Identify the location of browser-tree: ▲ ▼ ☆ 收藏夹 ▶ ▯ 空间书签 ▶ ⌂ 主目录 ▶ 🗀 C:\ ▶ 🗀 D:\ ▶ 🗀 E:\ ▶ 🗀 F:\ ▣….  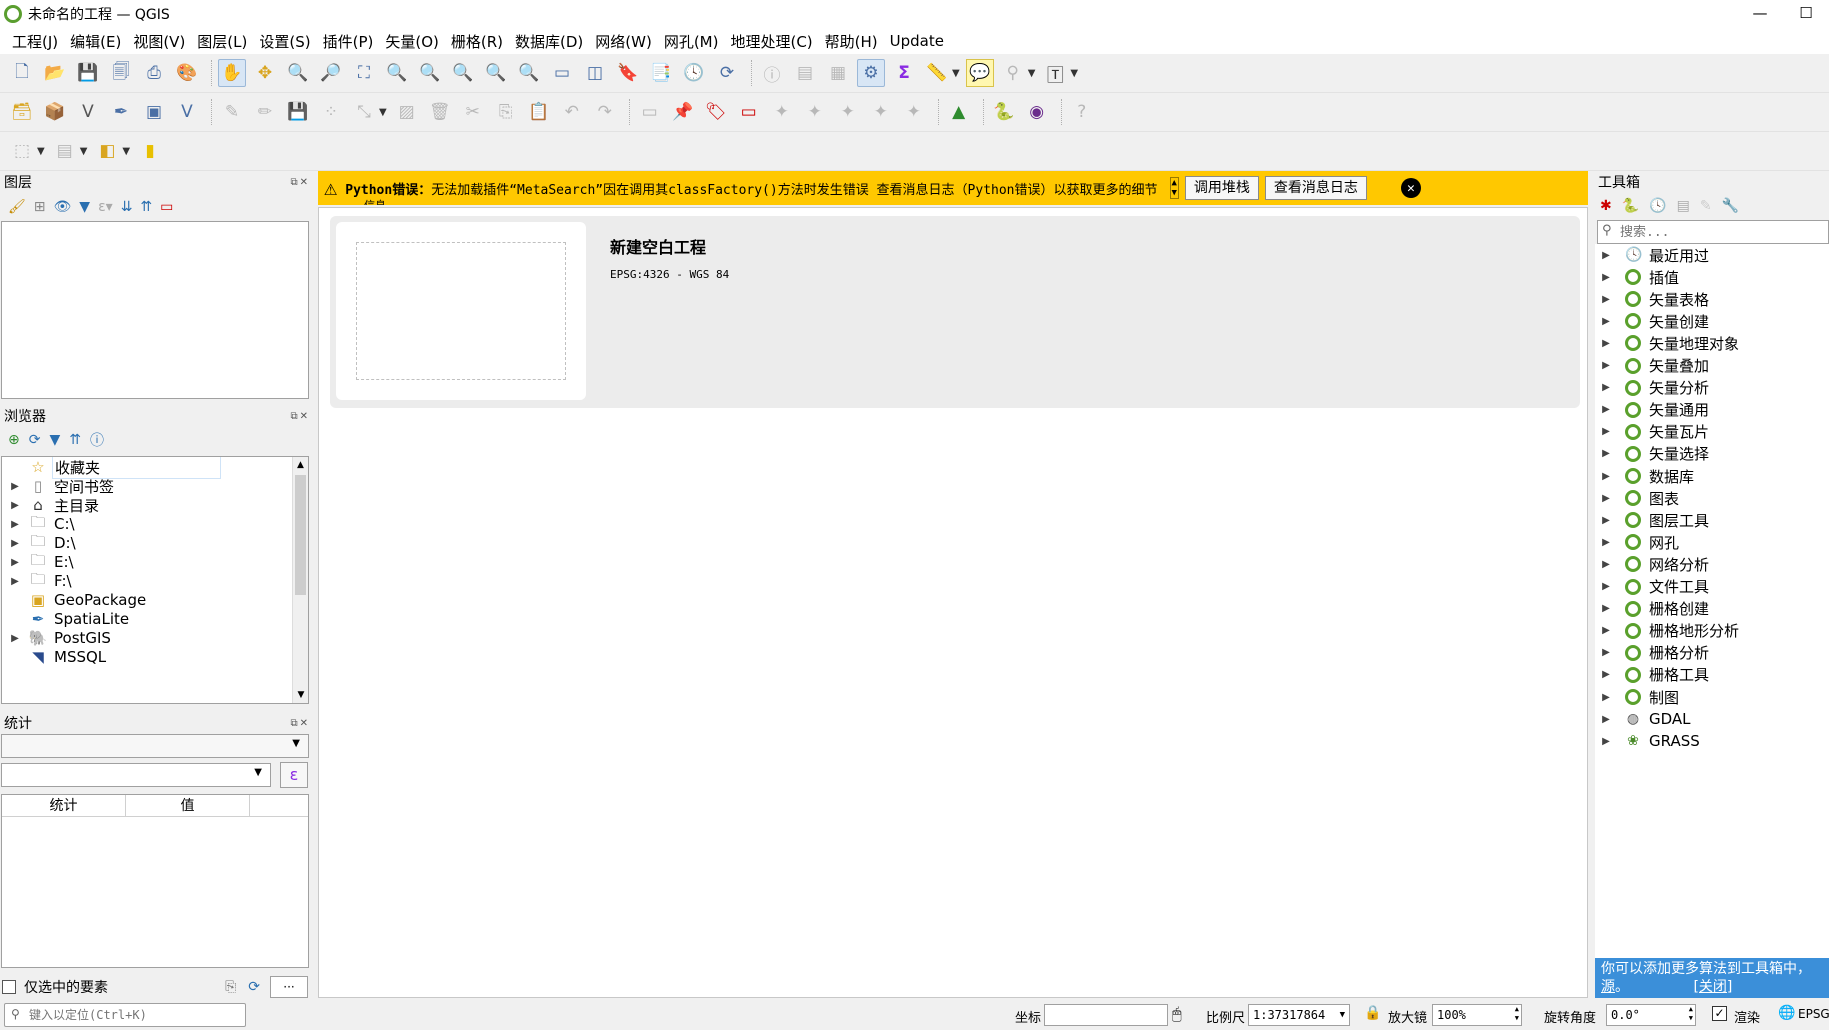
(155, 580).